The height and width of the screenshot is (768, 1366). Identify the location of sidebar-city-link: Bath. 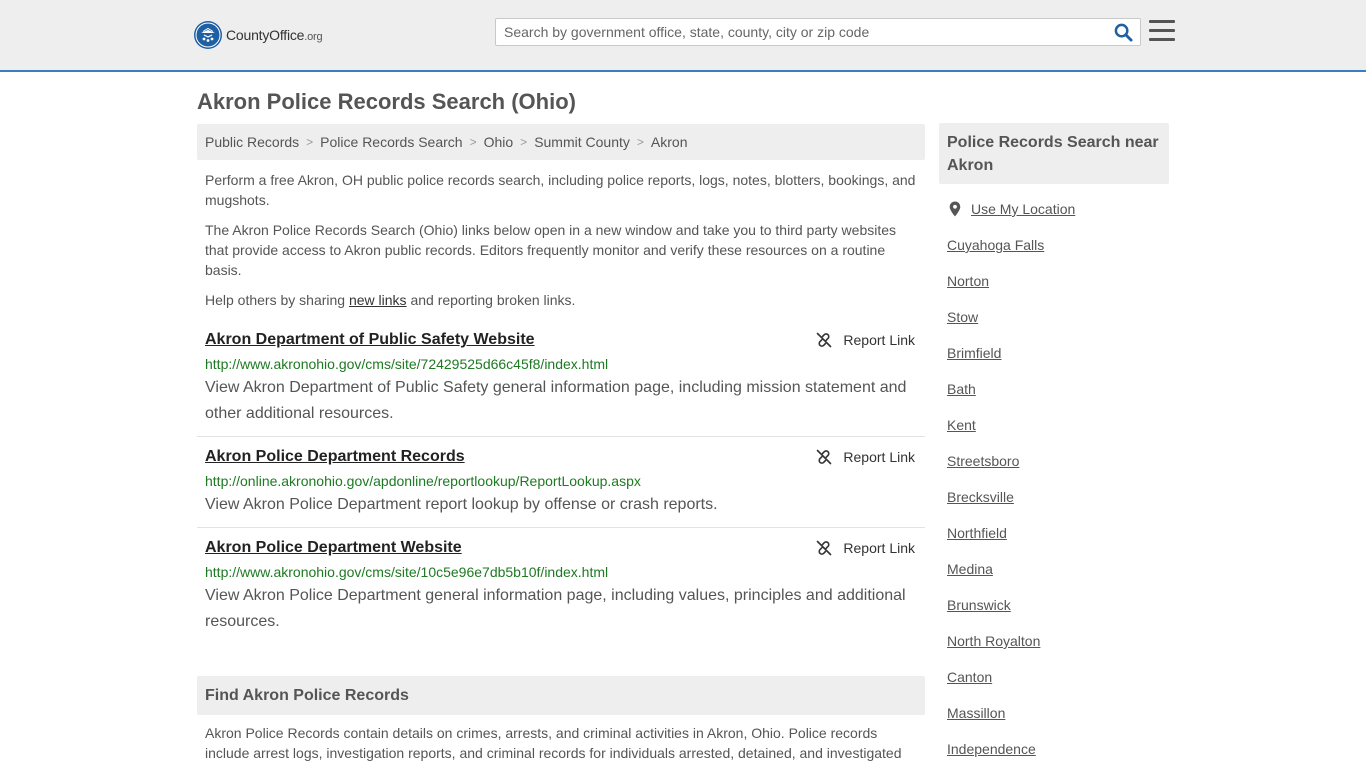
(961, 389).